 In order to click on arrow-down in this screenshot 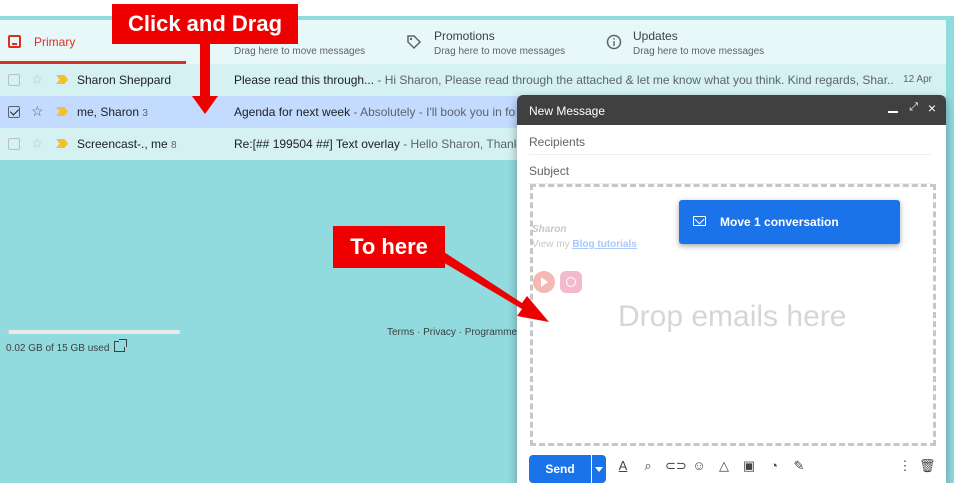, I will do `click(205, 79)`.